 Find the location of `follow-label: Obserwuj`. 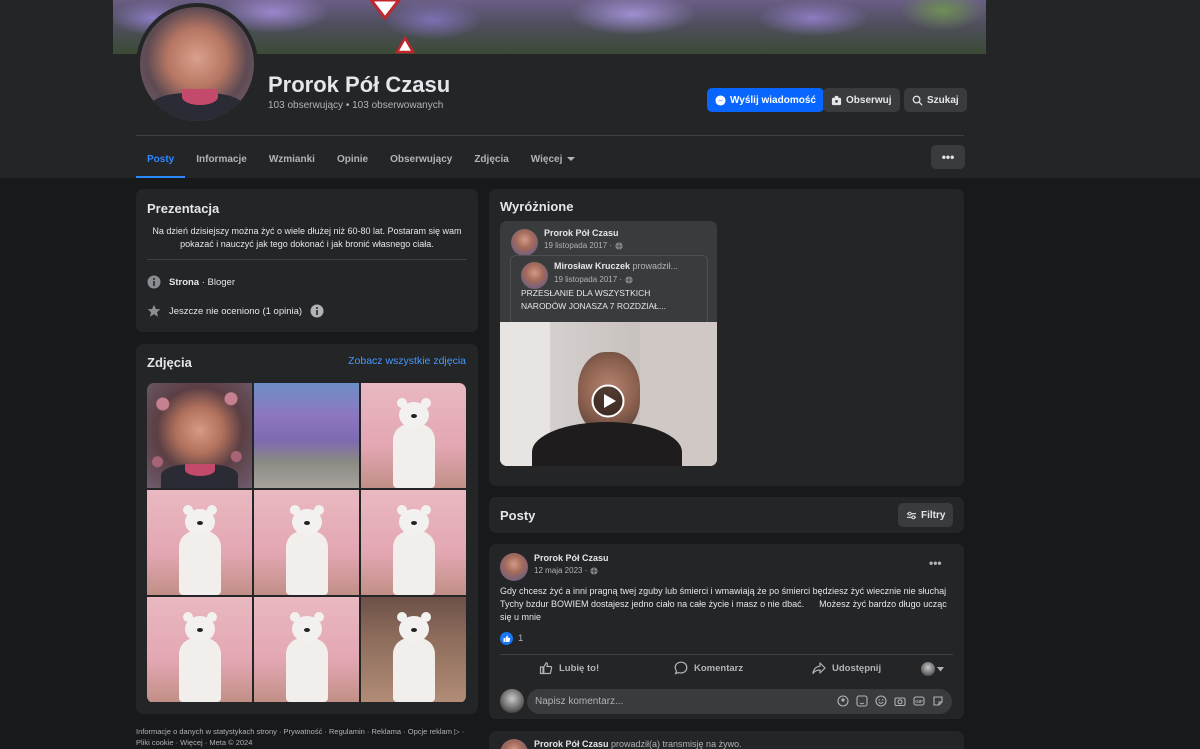

follow-label: Obserwuj is located at coordinates (869, 100).